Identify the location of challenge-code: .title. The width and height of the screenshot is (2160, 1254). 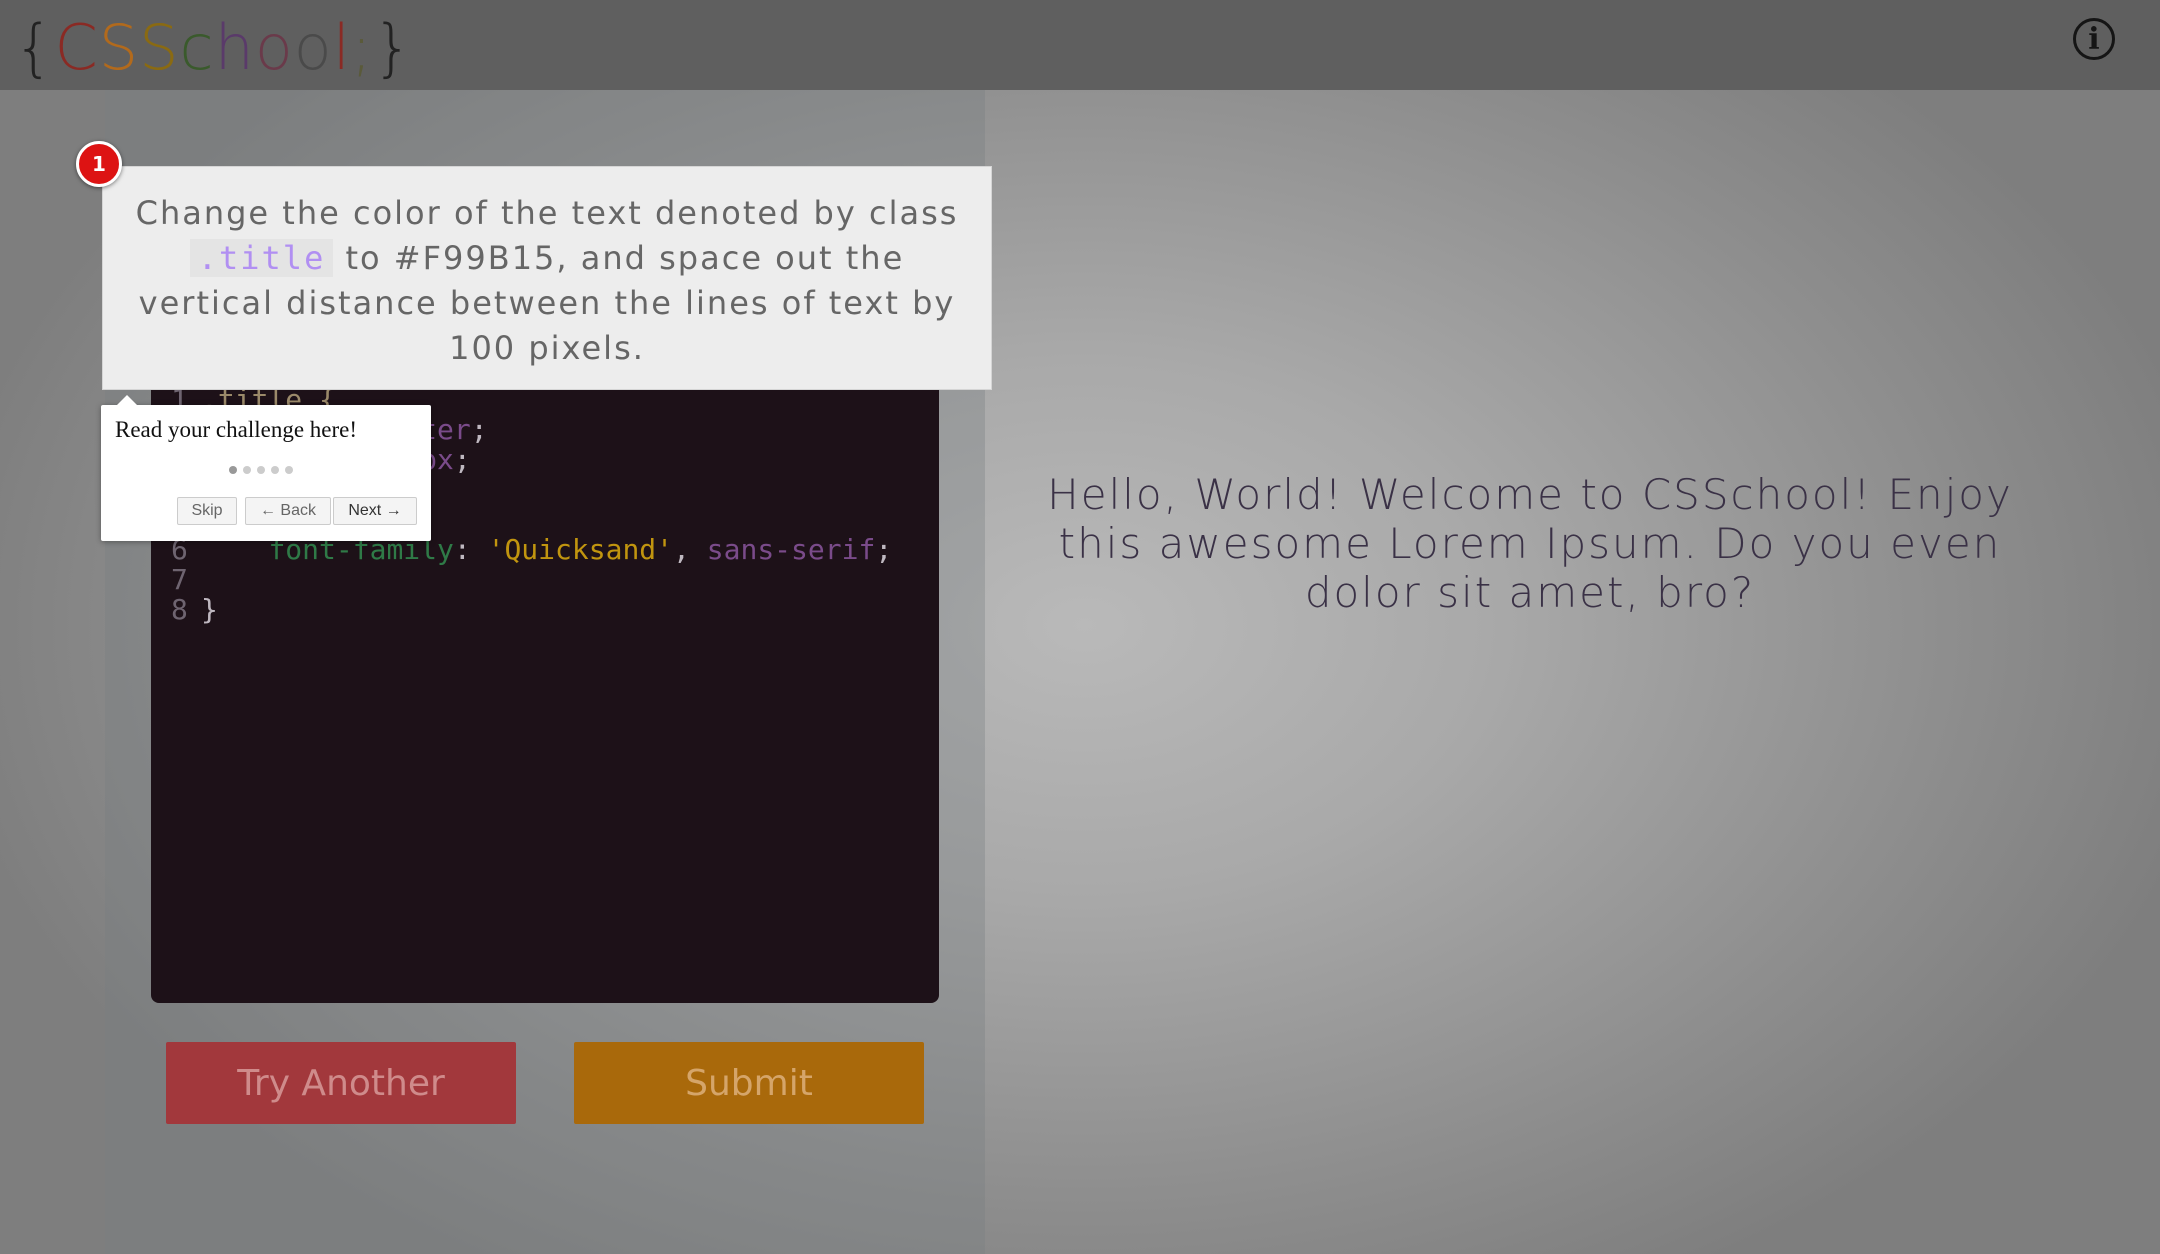
(261, 258).